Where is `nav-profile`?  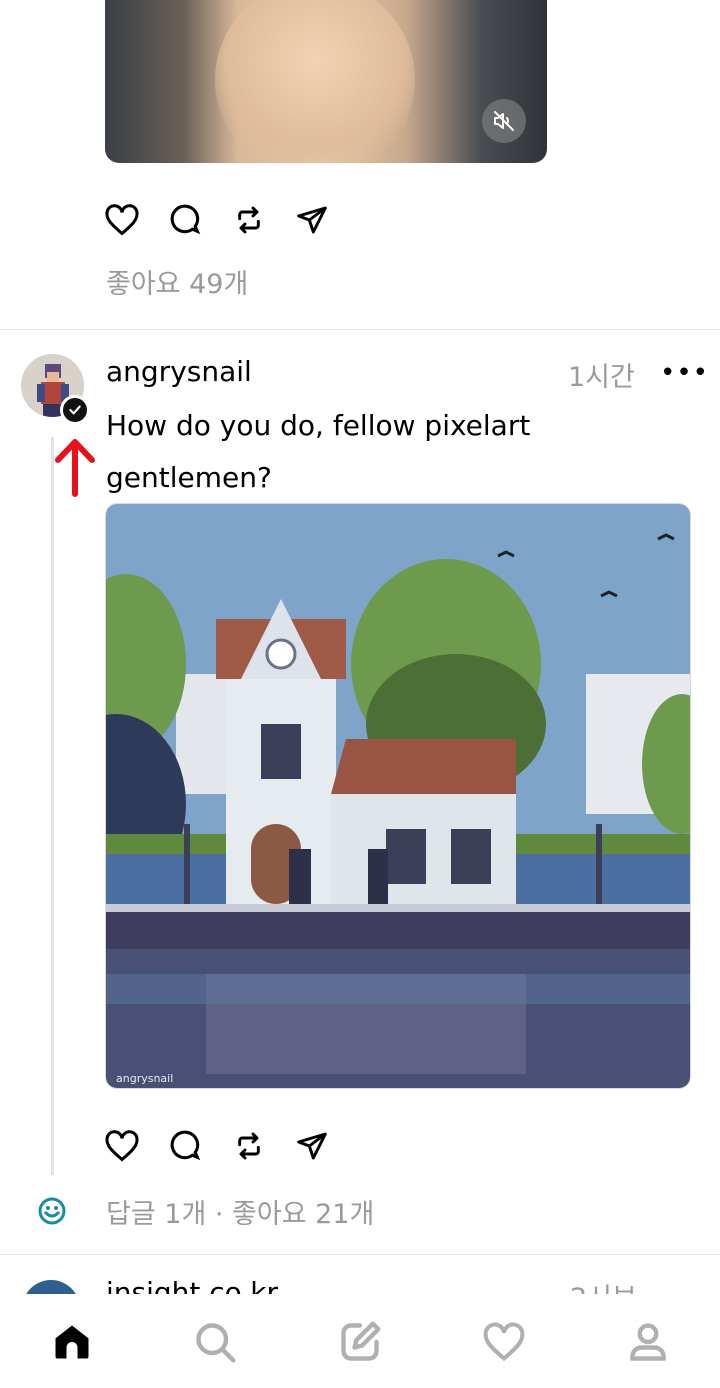
nav-profile is located at coordinates (648, 1342).